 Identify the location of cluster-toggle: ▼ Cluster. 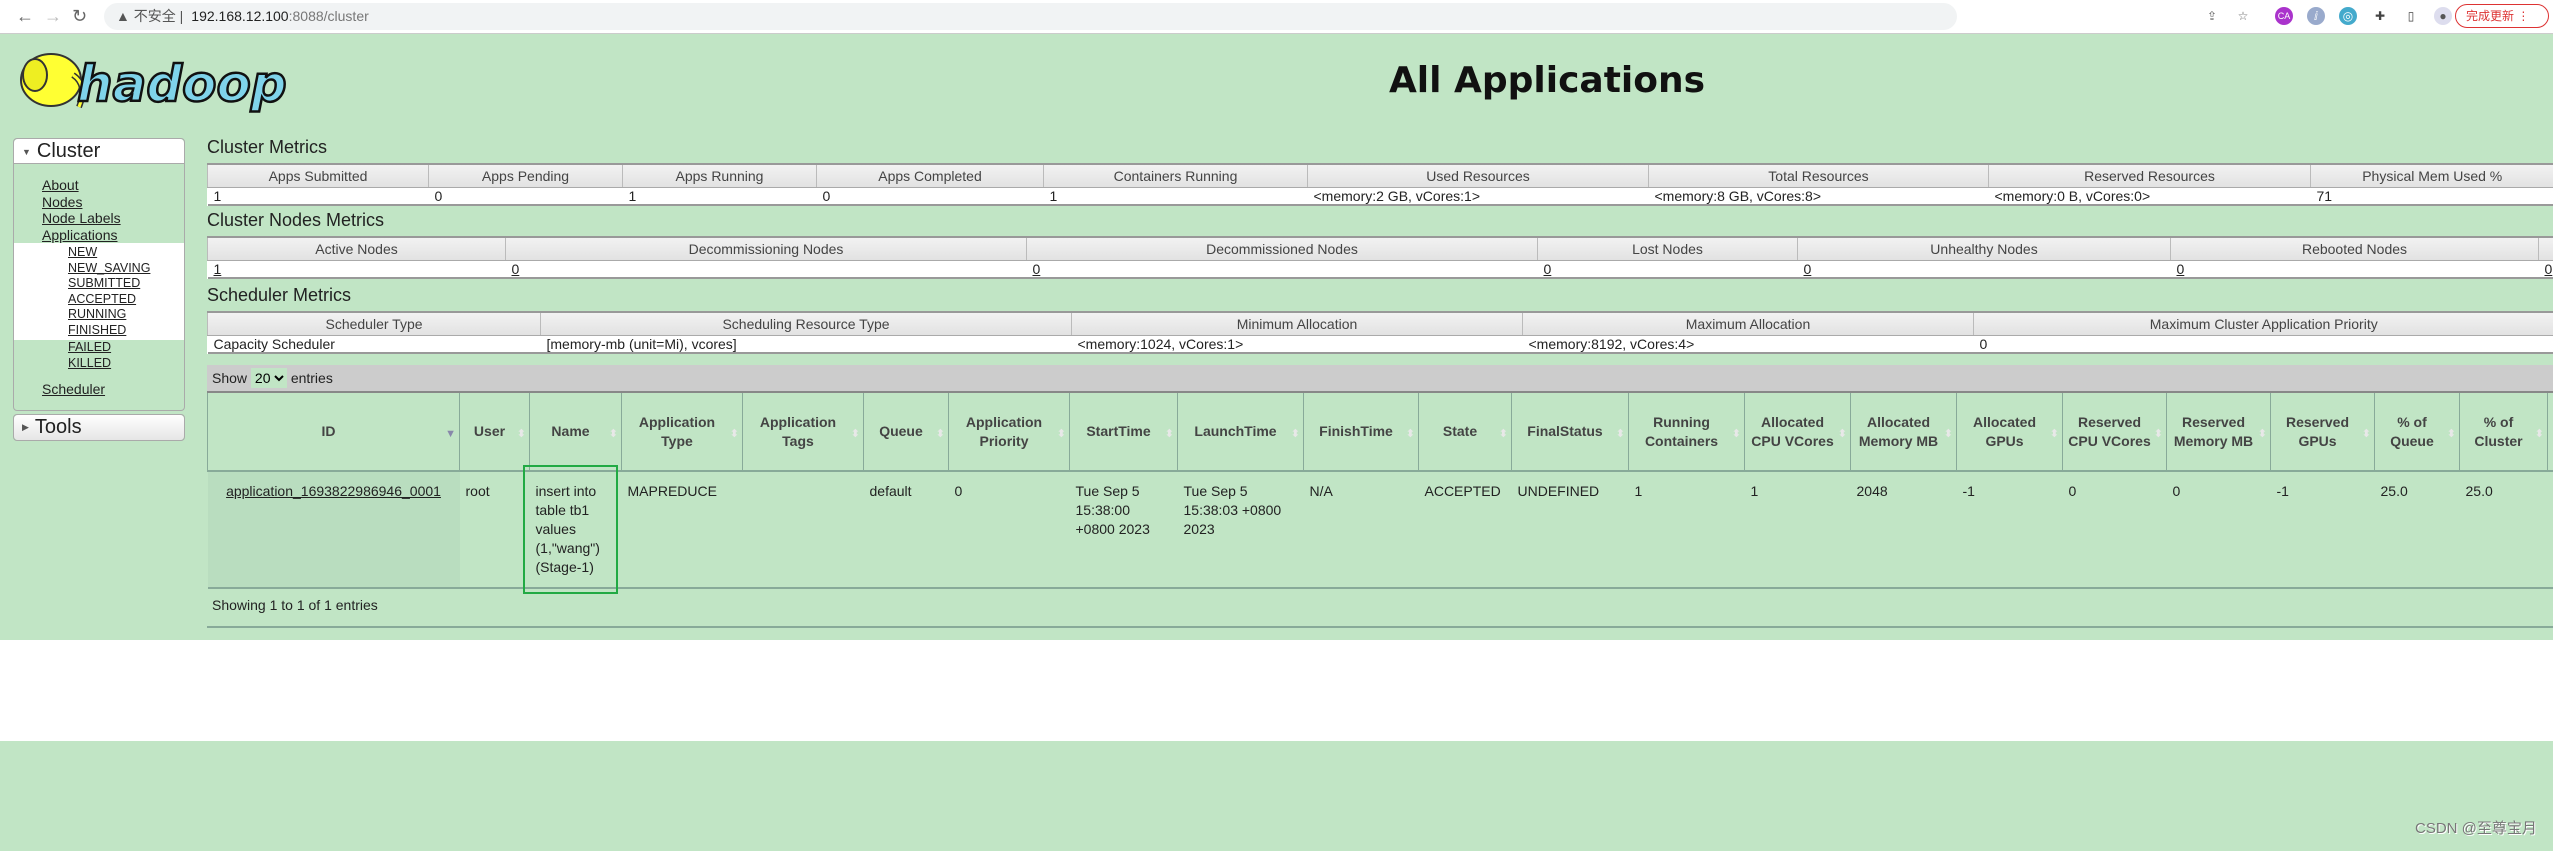
(99, 151).